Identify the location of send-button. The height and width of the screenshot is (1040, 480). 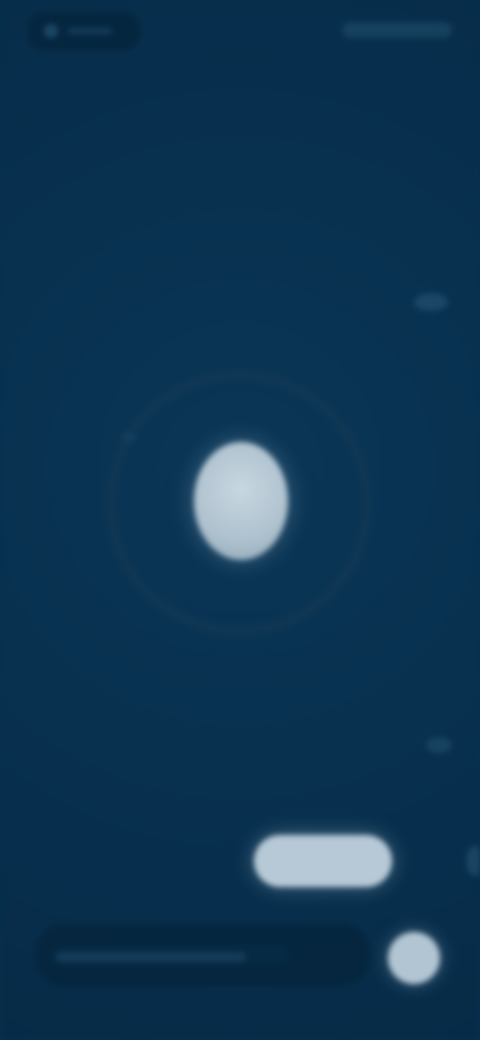
(414, 958).